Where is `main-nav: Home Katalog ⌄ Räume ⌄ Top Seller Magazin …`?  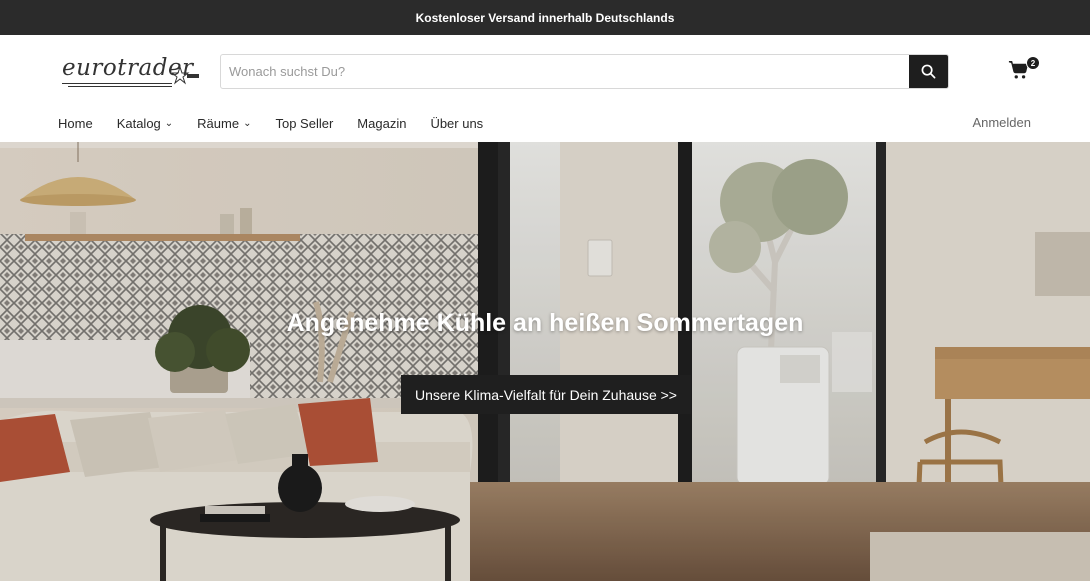 main-nav: Home Katalog ⌄ Räume ⌄ Top Seller Magazin … is located at coordinates (282, 123).